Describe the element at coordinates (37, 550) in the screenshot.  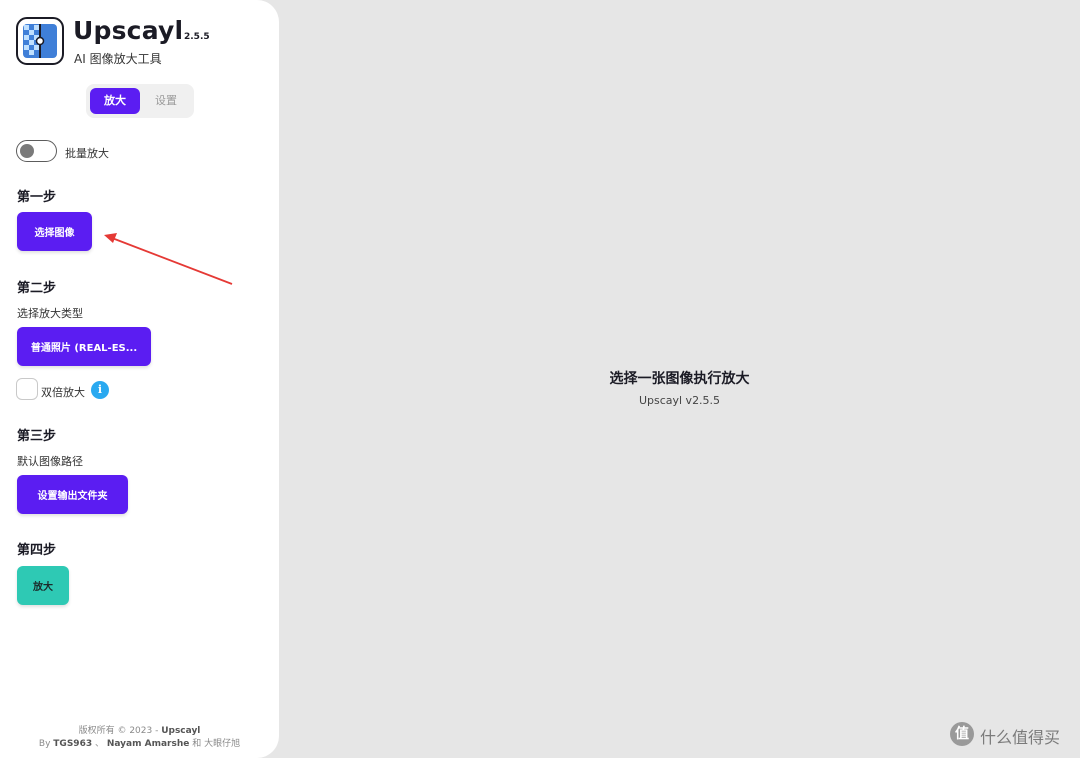
I see `step4-title: 第四步` at that location.